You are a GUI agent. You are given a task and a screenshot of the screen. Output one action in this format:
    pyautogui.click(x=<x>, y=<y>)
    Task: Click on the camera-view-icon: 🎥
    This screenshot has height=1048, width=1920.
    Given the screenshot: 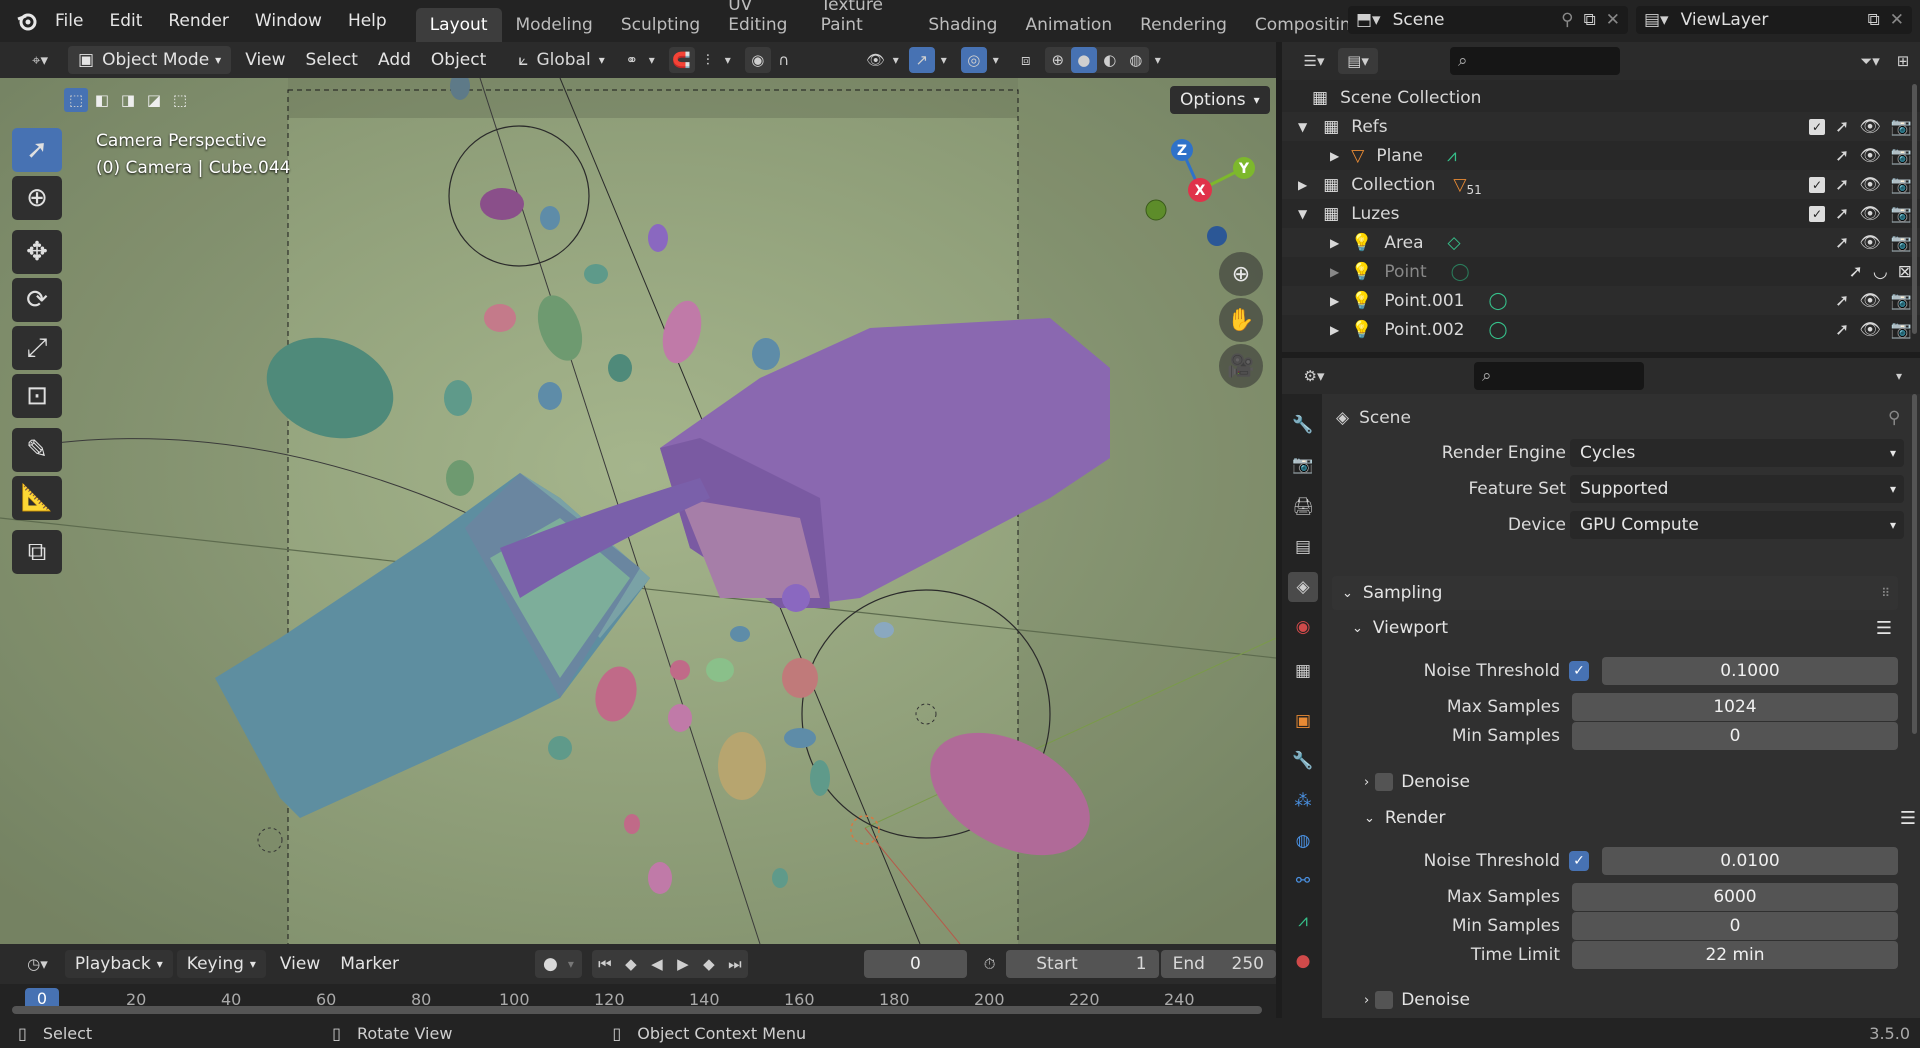 What is the action you would take?
    pyautogui.click(x=1241, y=366)
    